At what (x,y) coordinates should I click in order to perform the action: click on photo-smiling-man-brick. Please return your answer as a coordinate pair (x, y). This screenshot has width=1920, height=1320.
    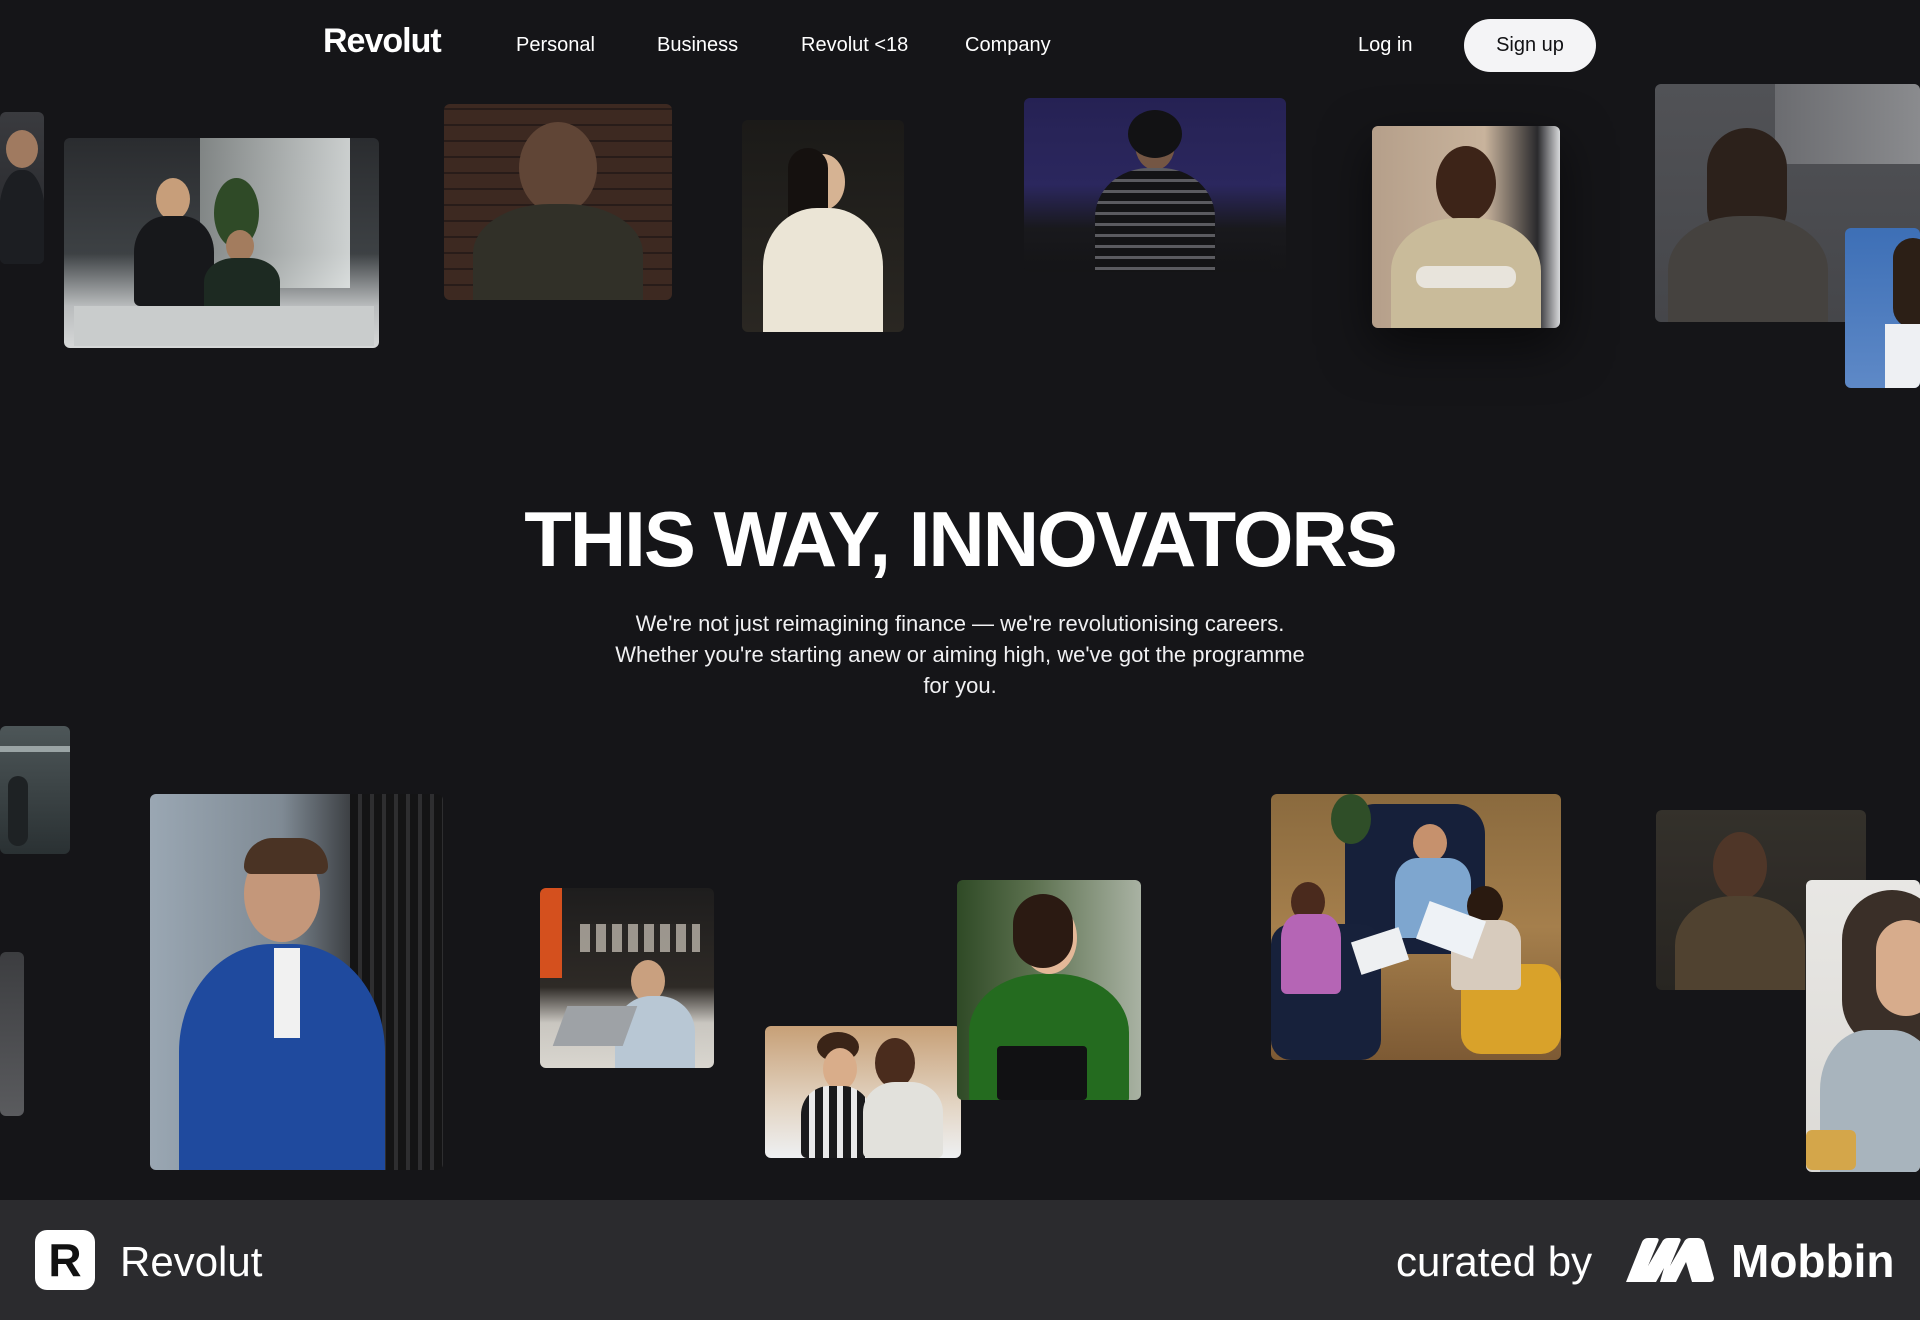
    Looking at the image, I should click on (558, 202).